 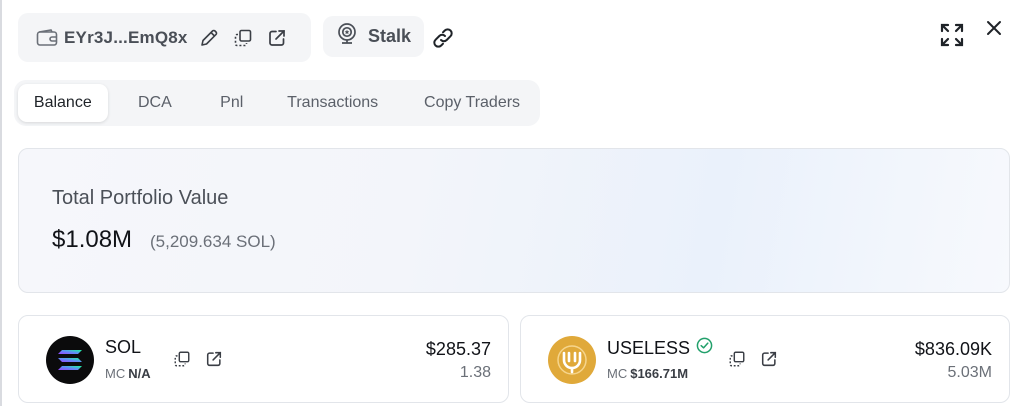 What do you see at coordinates (952, 35) in the screenshot?
I see `expand-icon` at bounding box center [952, 35].